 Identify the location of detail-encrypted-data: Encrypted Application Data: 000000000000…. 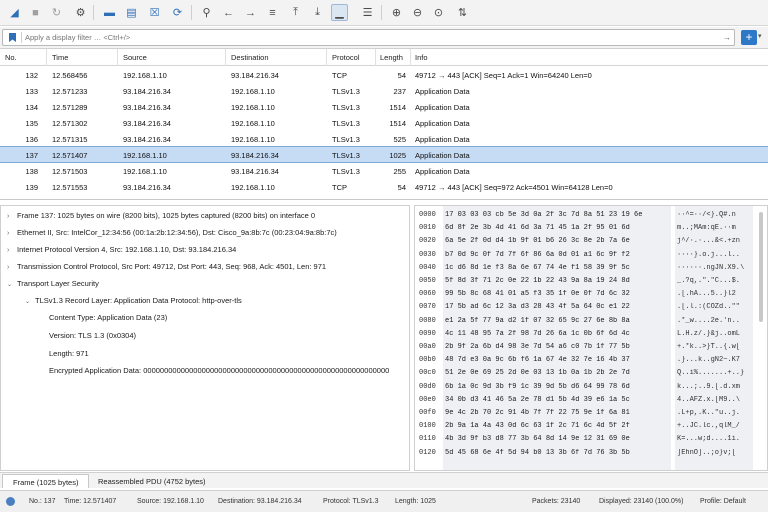
(219, 374).